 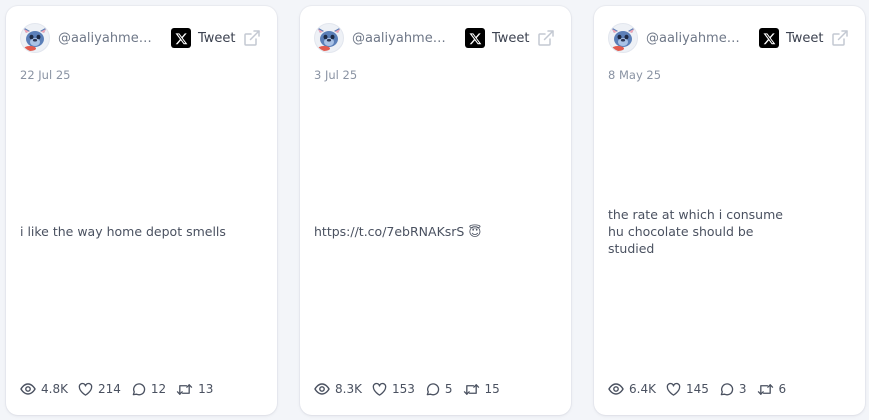 I want to click on tweet-text: i like the way home depot smells, so click(x=123, y=231).